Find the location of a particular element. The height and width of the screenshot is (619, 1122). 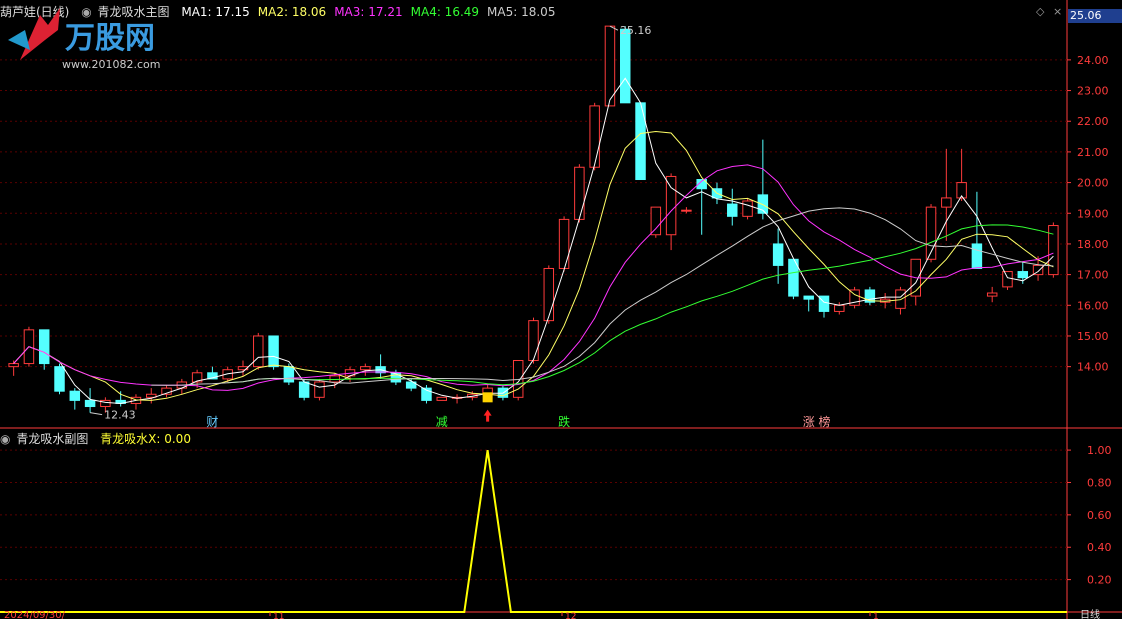

watermark-url: www.201082.com is located at coordinates (111, 64).